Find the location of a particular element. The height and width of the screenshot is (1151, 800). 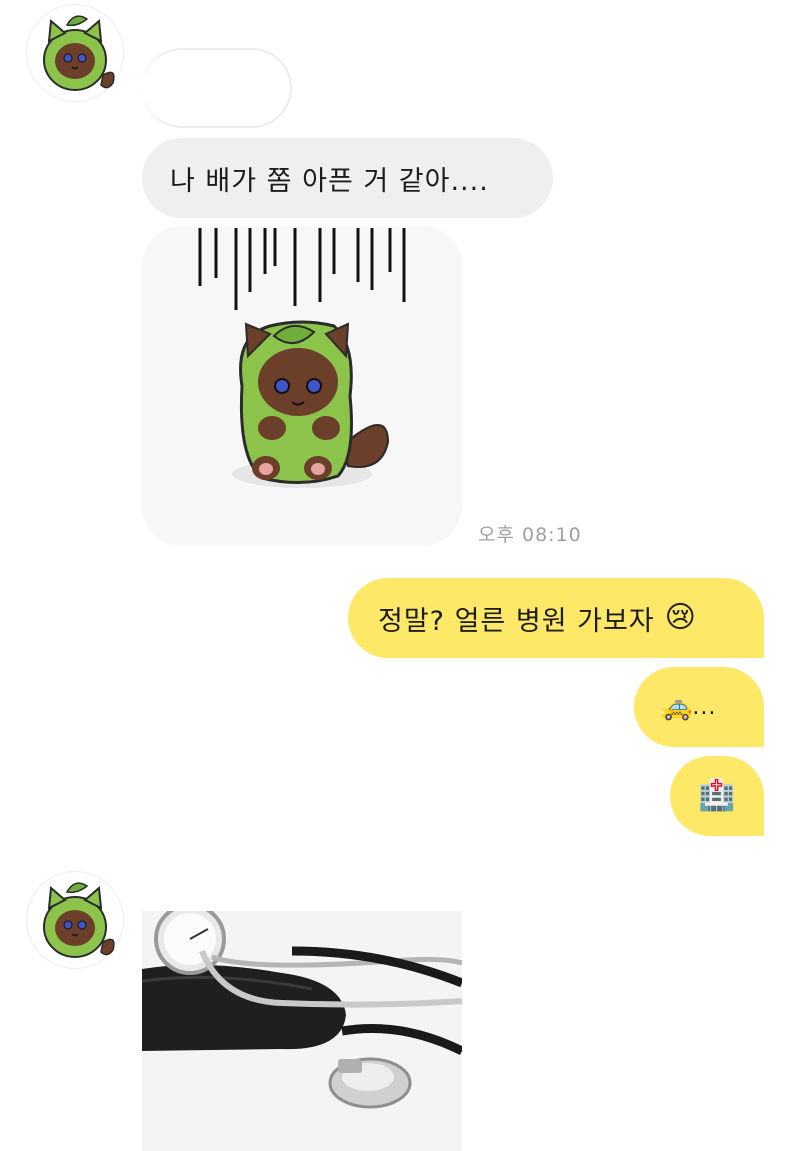

message-text: 정말? 얼른 병원 가보자 is located at coordinates (516, 621).